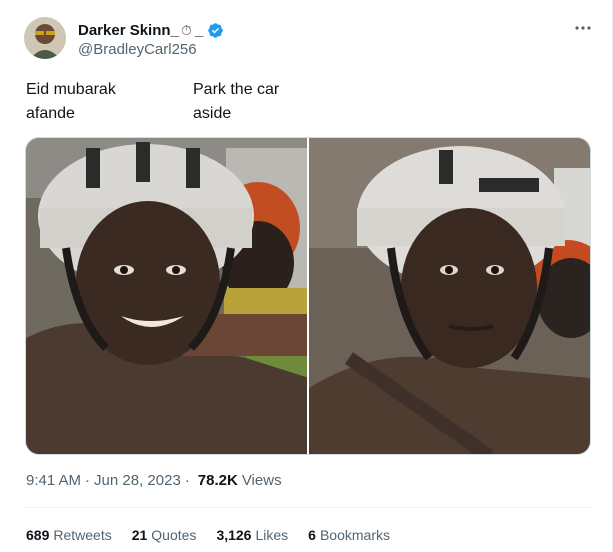 The width and height of the screenshot is (613, 552). Describe the element at coordinates (262, 480) in the screenshot. I see `views-label: Views` at that location.